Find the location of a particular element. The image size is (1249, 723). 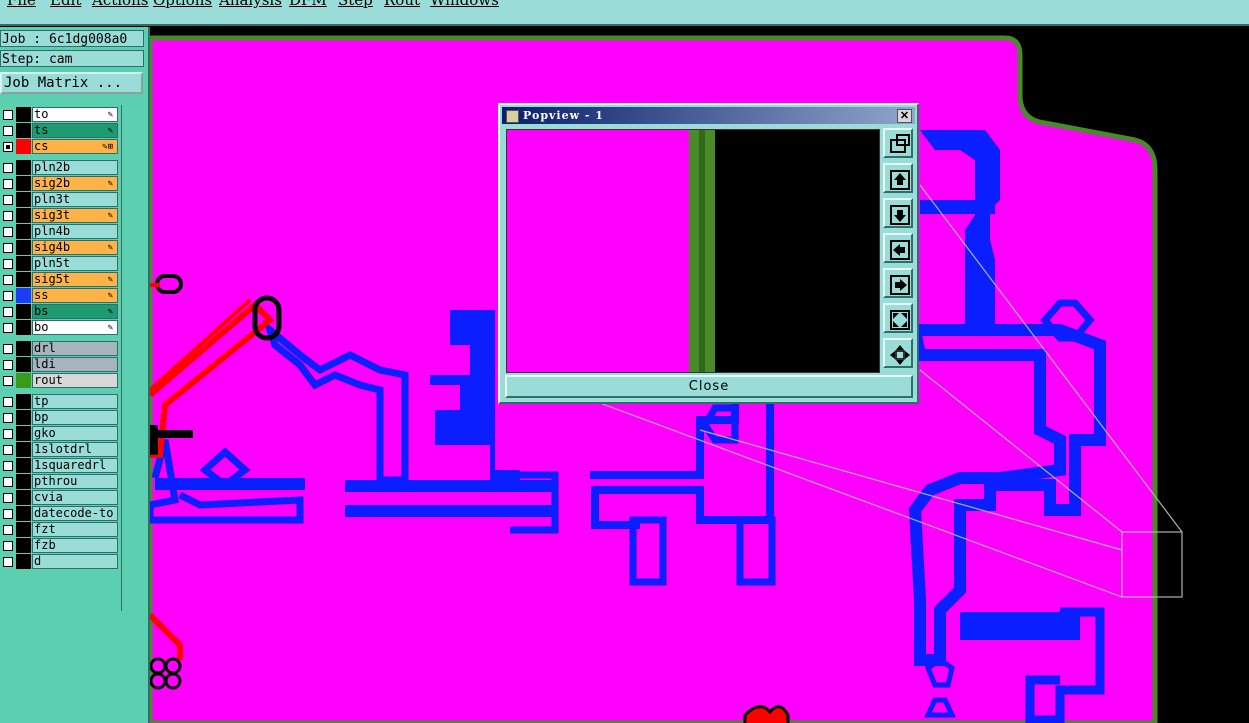

layer-name: bs ✎ is located at coordinates (75, 311).